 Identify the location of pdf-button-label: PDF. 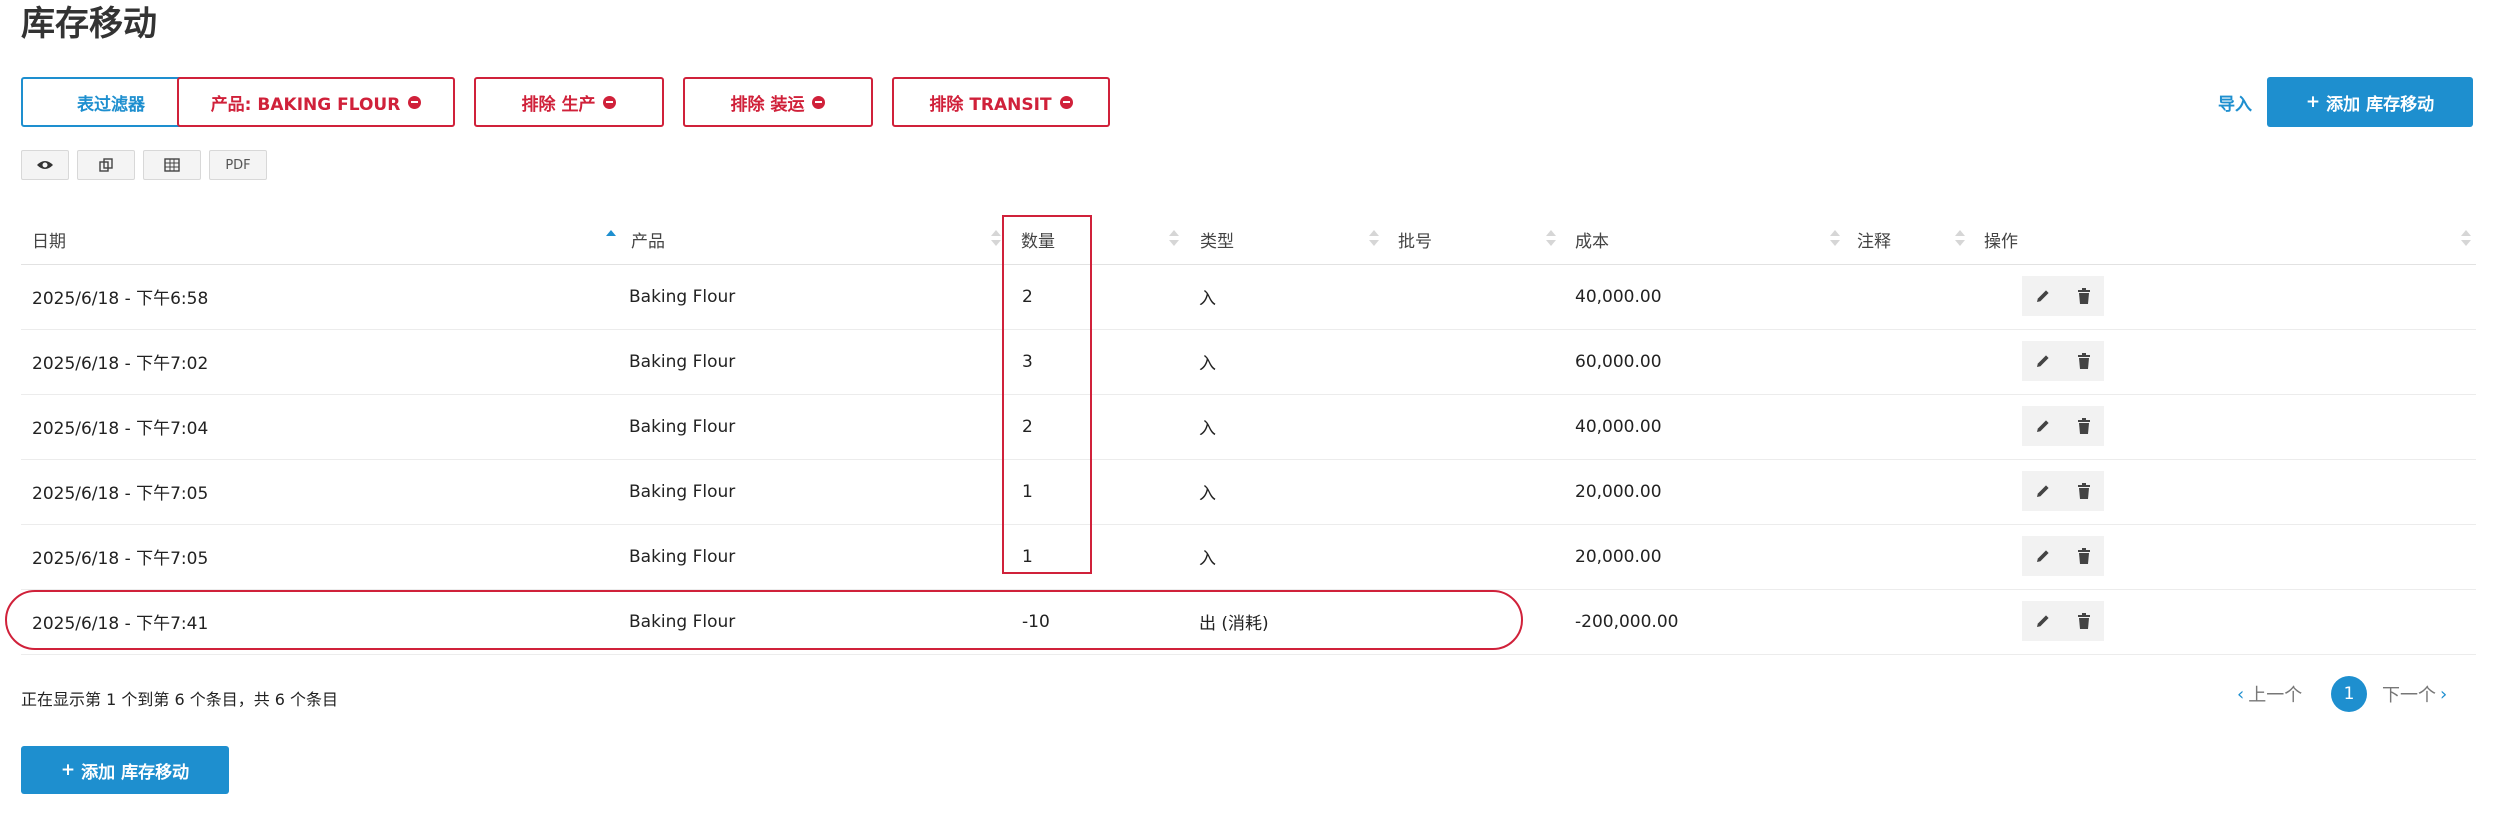
(238, 165).